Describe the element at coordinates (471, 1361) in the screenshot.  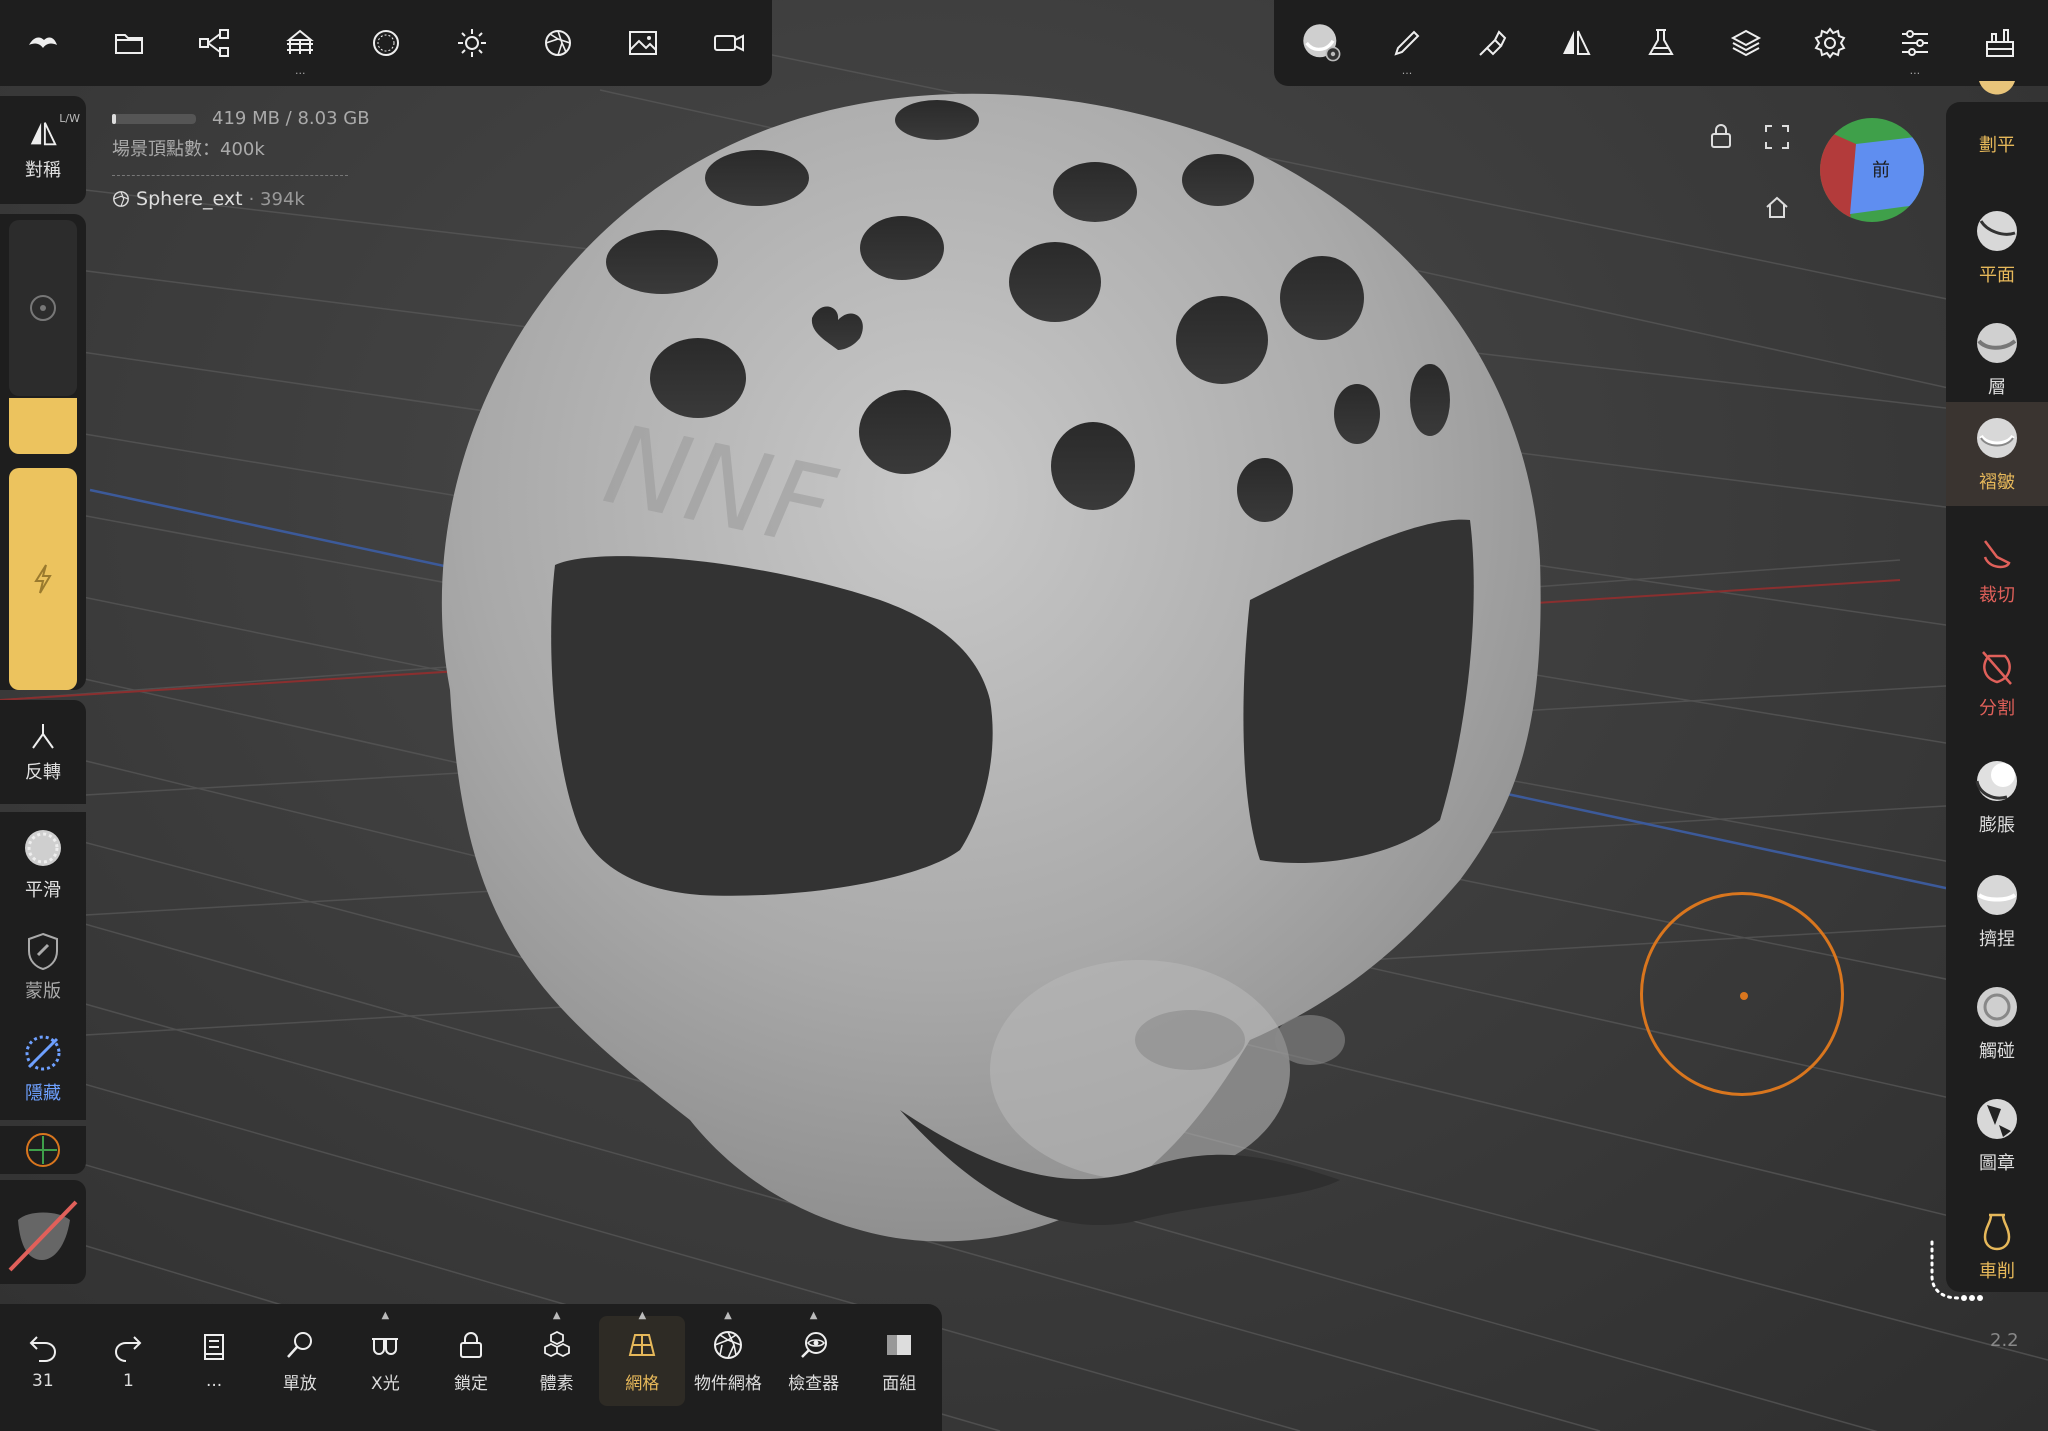
I see `lock-button: 鎖定` at that location.